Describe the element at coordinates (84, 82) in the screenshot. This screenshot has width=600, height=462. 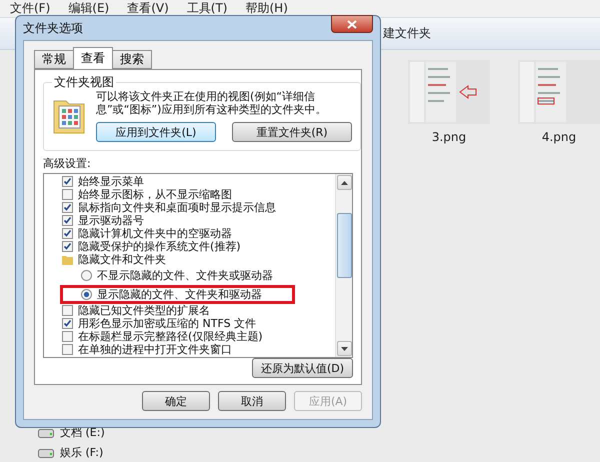
I see `group-title: 文件夹视图` at that location.